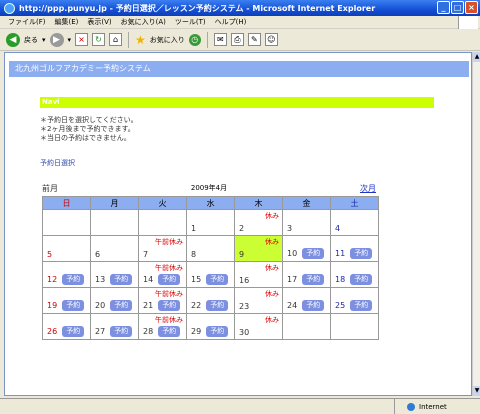 This screenshot has width=480, height=414. Describe the element at coordinates (98, 254) in the screenshot. I see `day-number: 6` at that location.